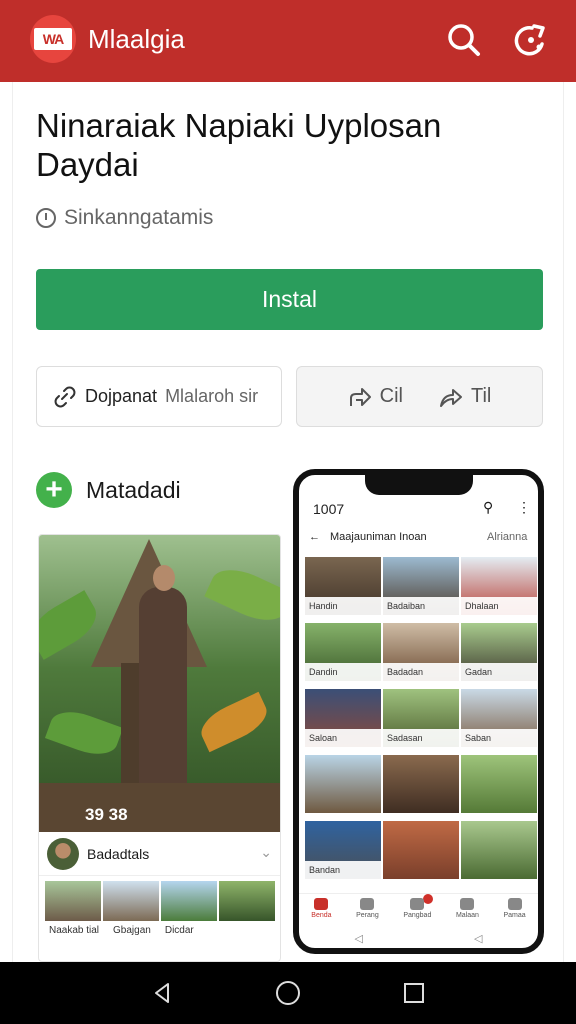 Image resolution: width=576 pixels, height=1024 pixels. Describe the element at coordinates (375, 396) in the screenshot. I see `action-cil: Cil` at that location.